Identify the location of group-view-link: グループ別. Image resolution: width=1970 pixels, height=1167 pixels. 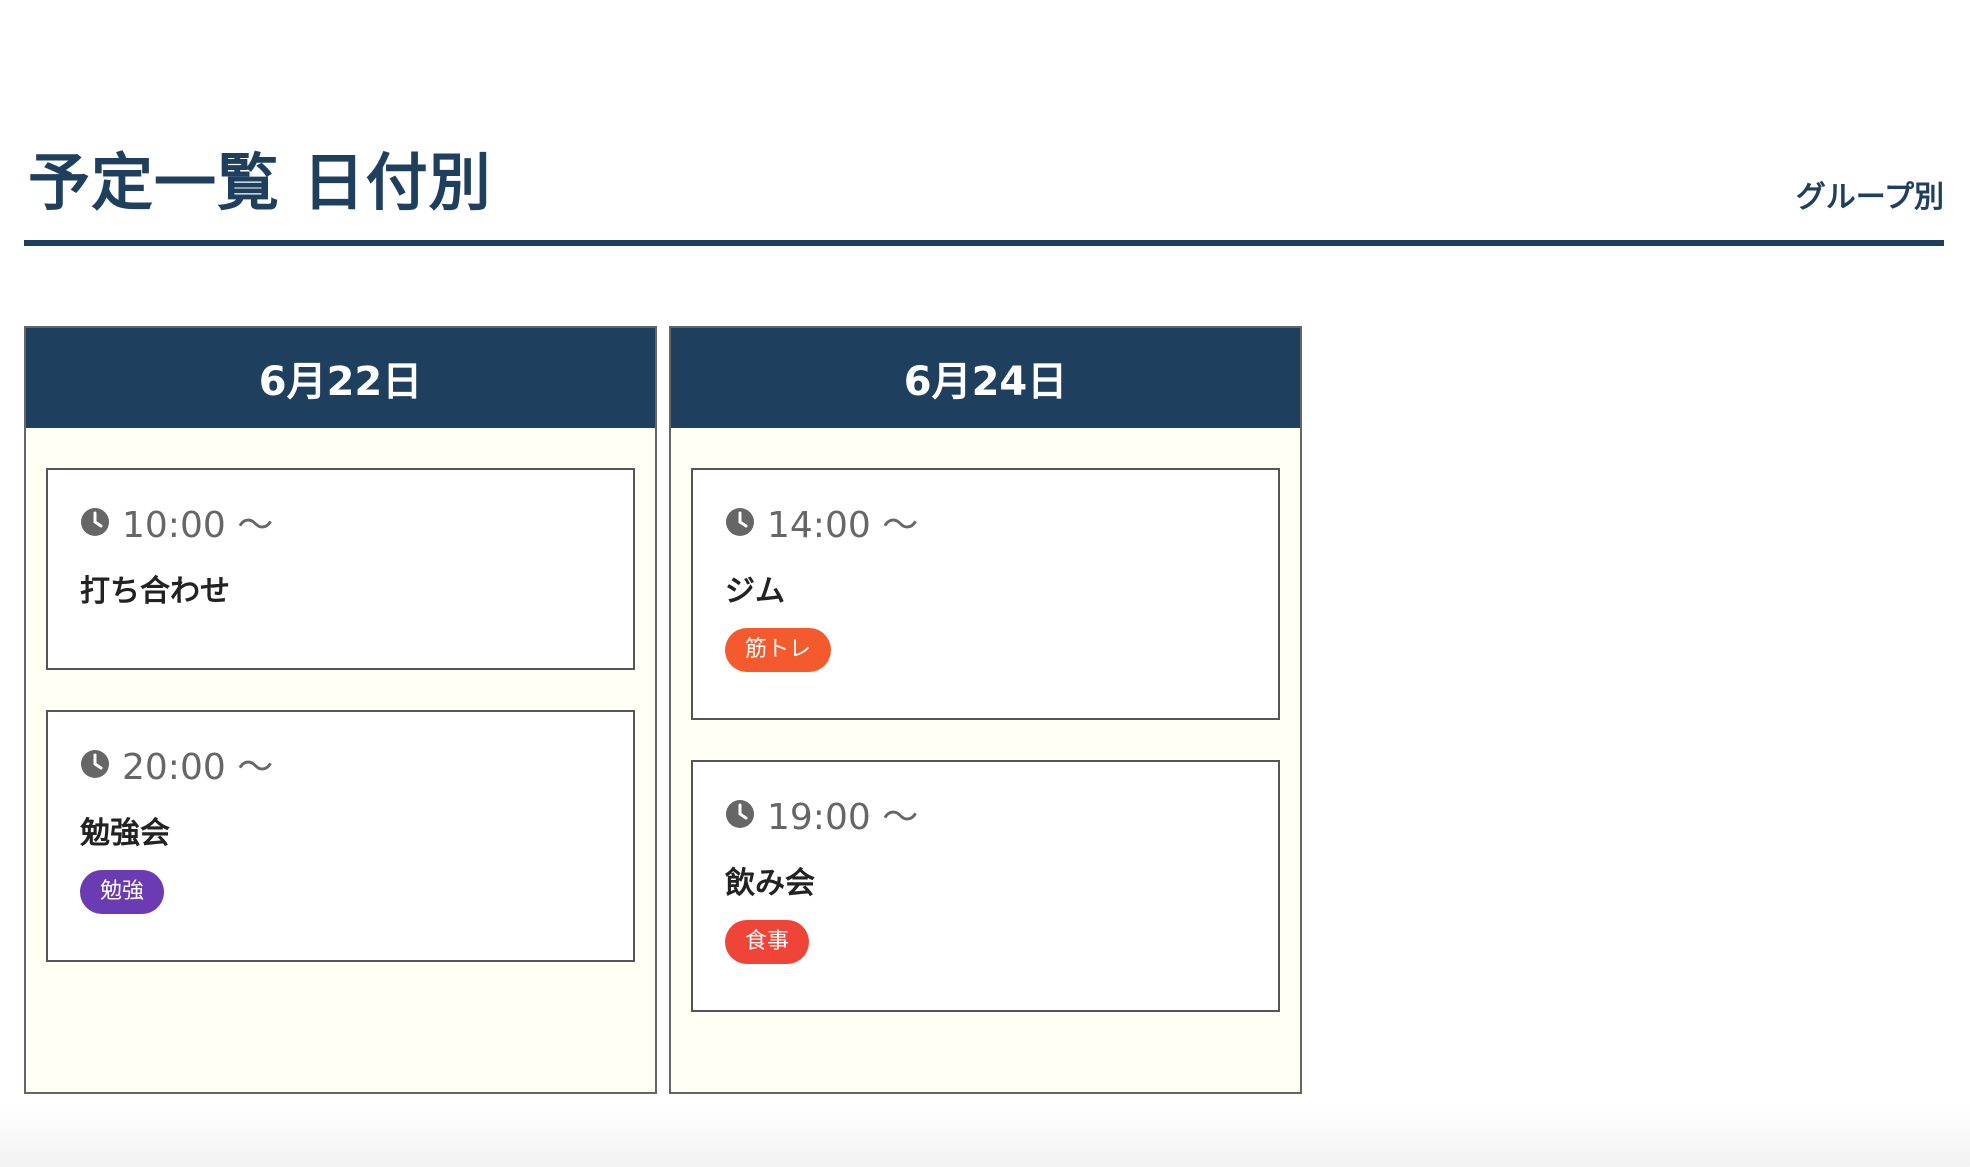
(1870, 194).